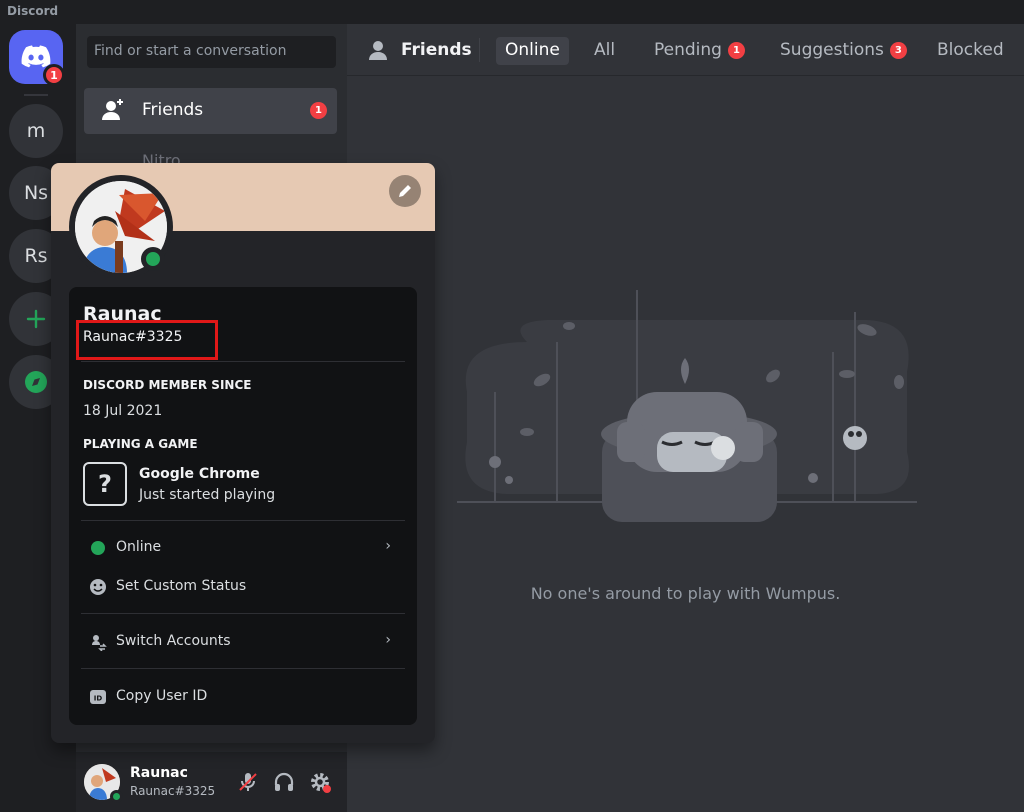 The image size is (1024, 812). Describe the element at coordinates (173, 641) in the screenshot. I see `menu-label: Switch Accounts` at that location.